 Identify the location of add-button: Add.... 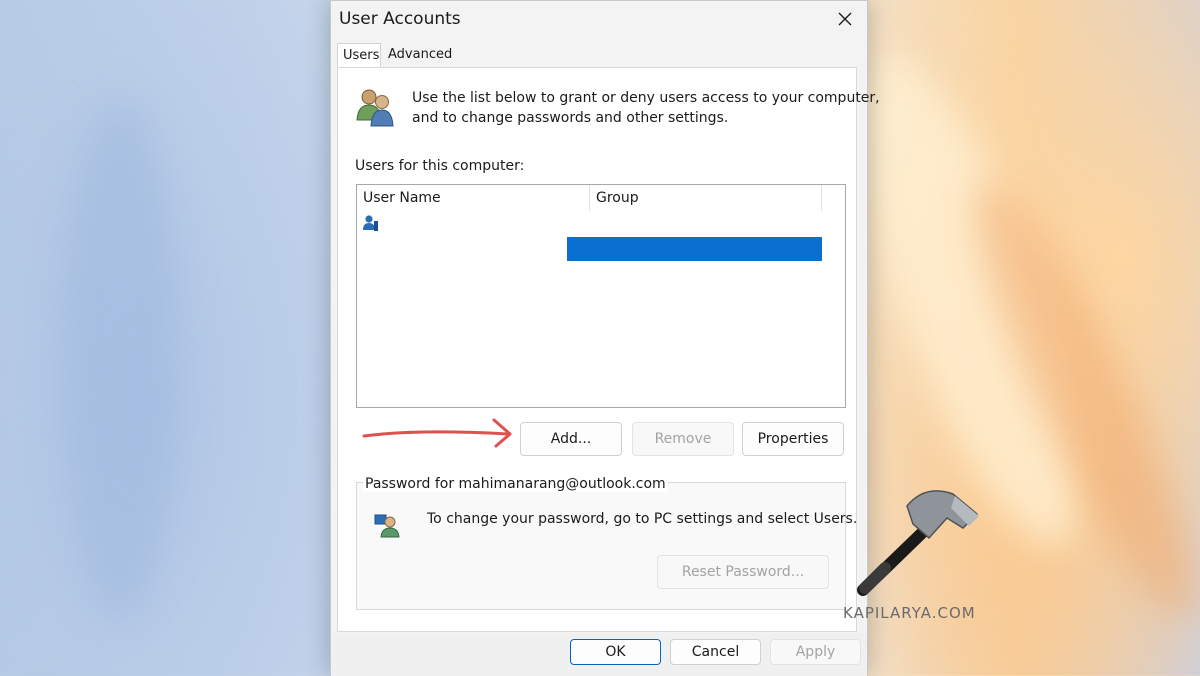
(571, 439).